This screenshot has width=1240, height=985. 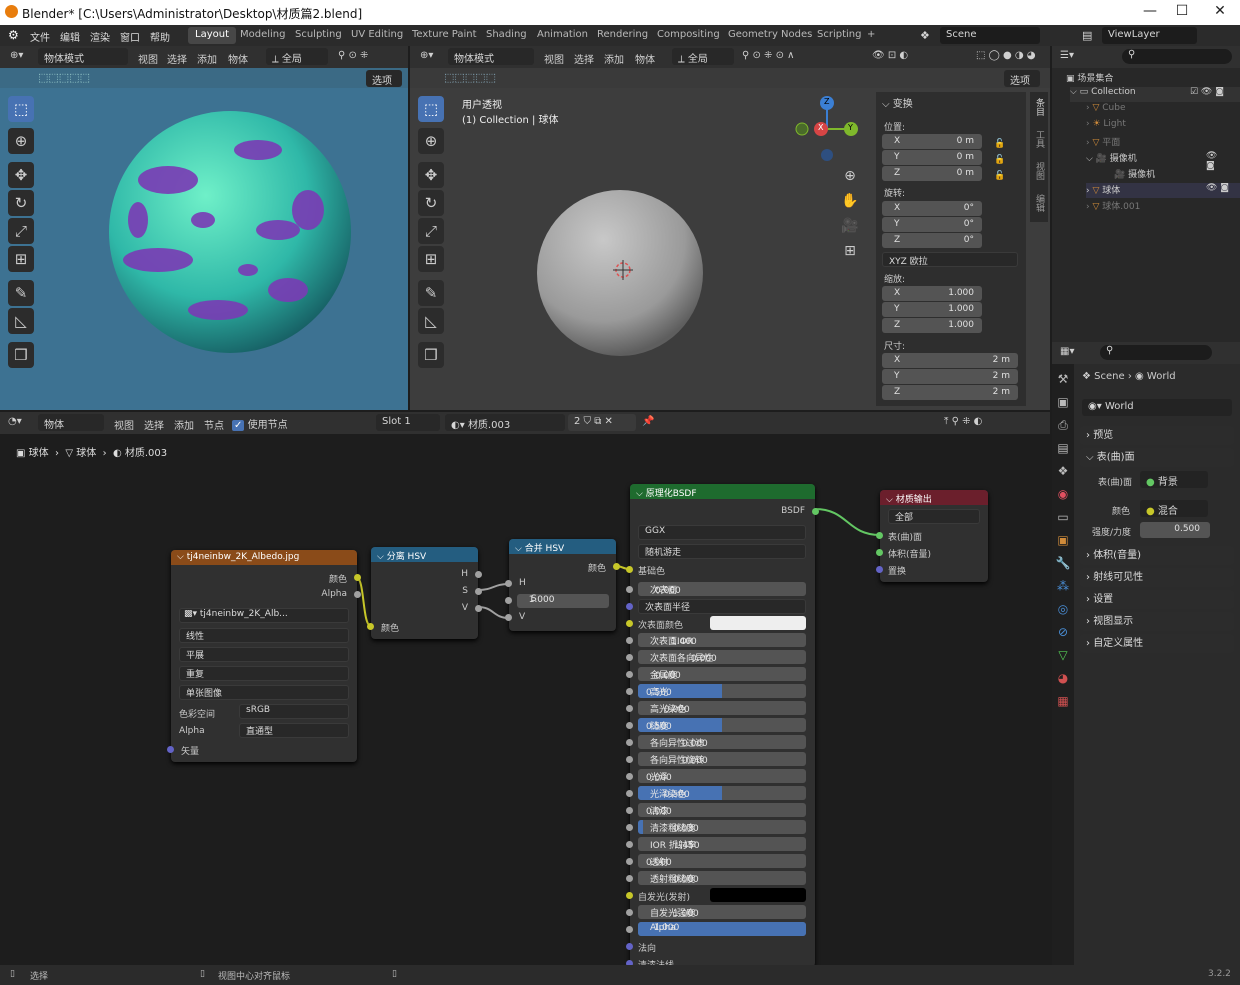 What do you see at coordinates (722, 589) in the screenshot?
I see `bsdf-slider: 次表面0.000` at bounding box center [722, 589].